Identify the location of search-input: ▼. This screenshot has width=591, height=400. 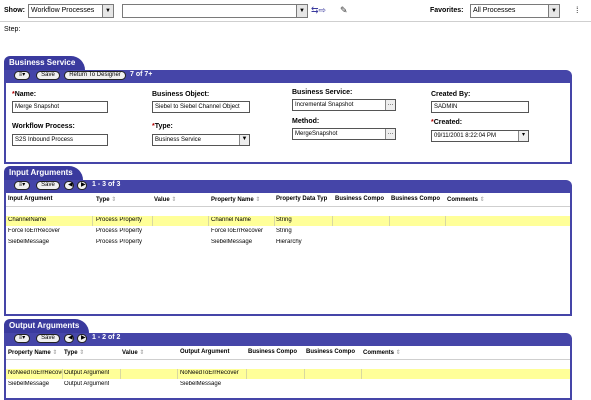
(215, 11).